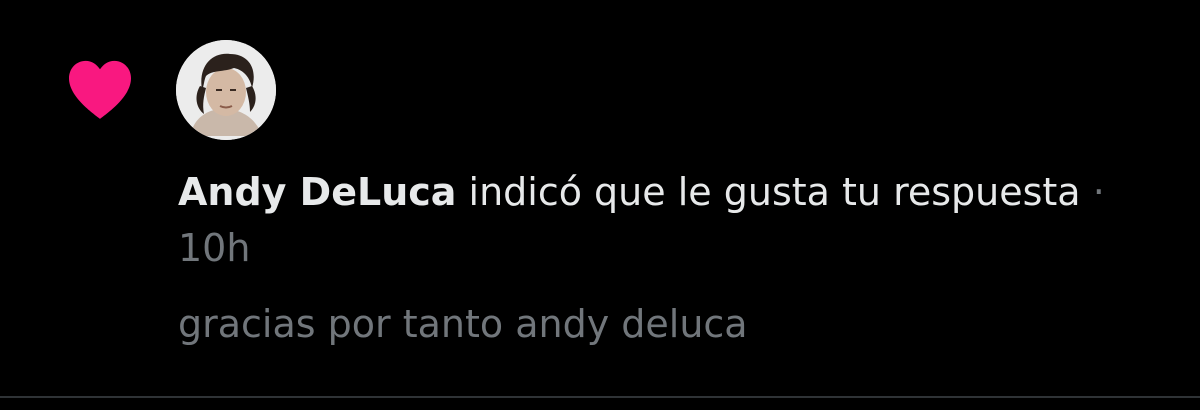 Image resolution: width=1200 pixels, height=410 pixels. Describe the element at coordinates (463, 324) in the screenshot. I see `reply-preview-text: gracias por tanto andy deluca` at that location.